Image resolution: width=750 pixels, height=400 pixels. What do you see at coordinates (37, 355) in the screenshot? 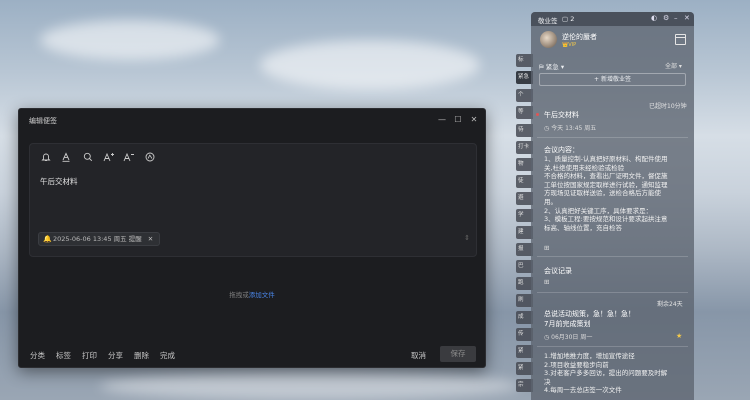
I see `category-button: 分类` at bounding box center [37, 355].